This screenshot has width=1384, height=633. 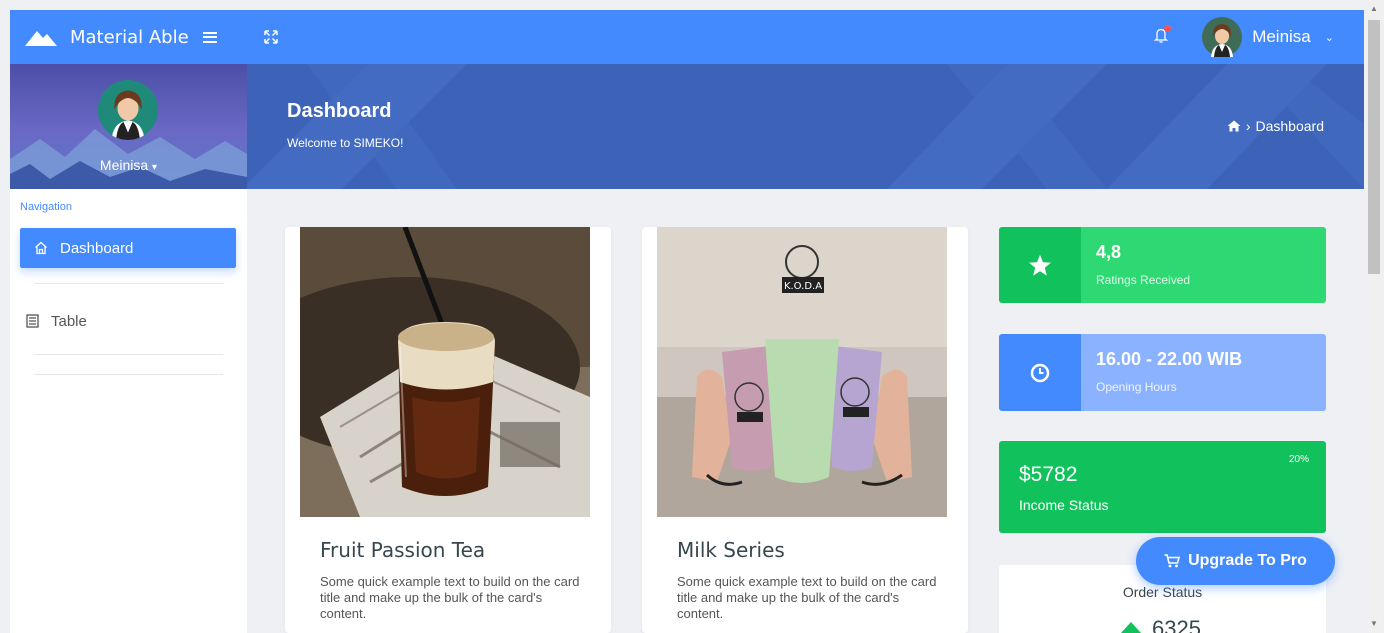 I want to click on scroll-down-arrow: ▼, so click(x=1374, y=623).